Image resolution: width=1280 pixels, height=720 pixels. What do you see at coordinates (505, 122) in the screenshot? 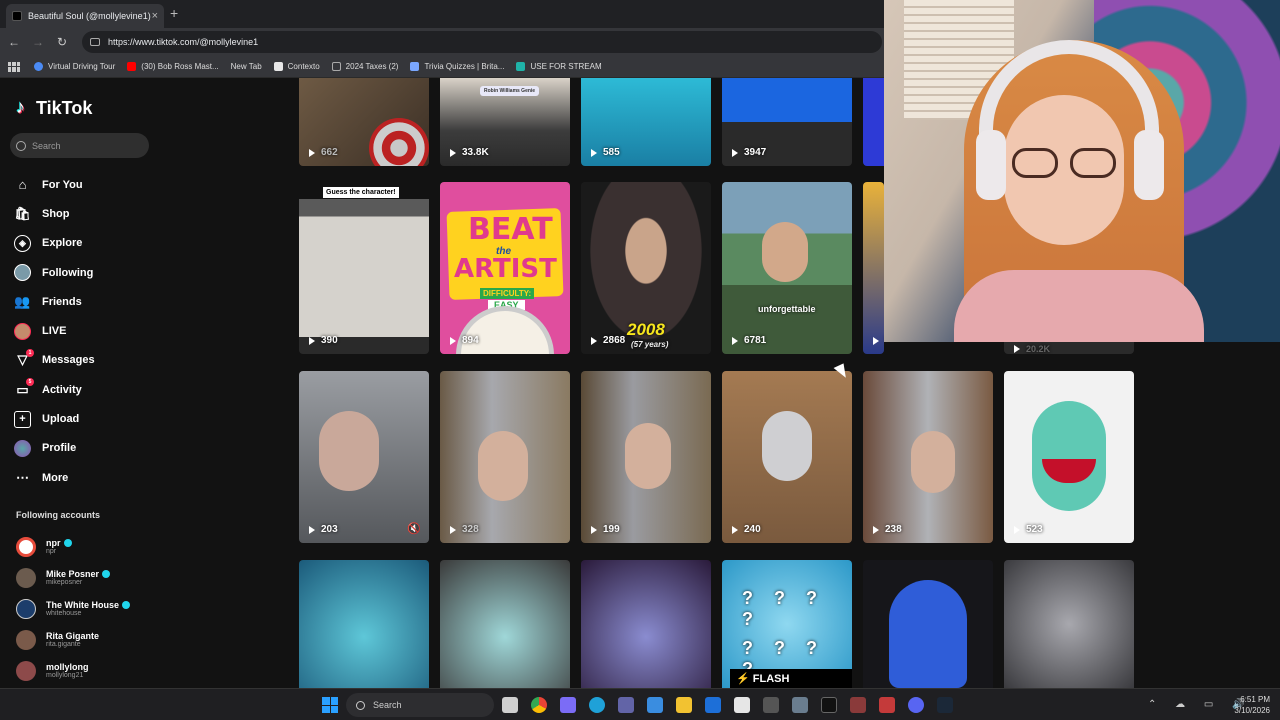
I see `video-thumbnail: Robin Williams Genie 33.8K` at bounding box center [505, 122].